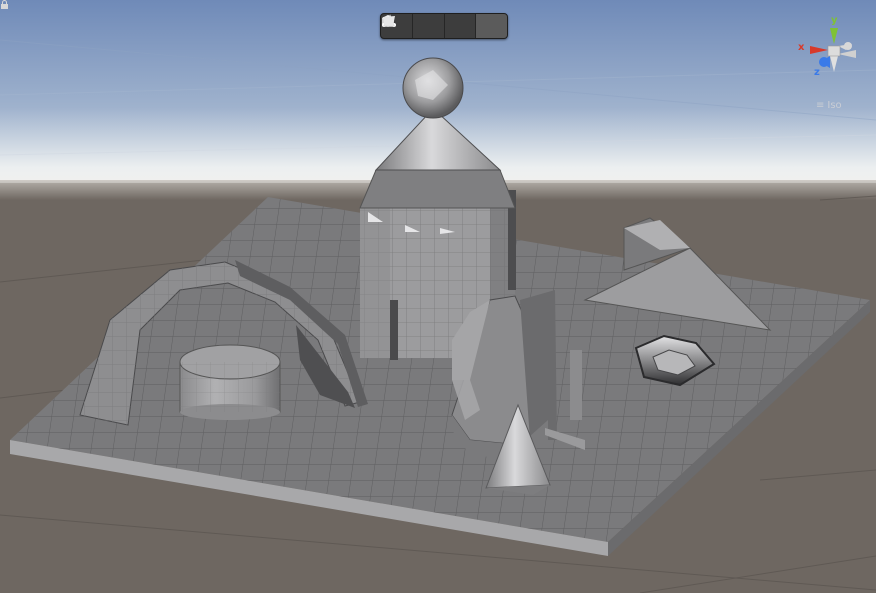 The width and height of the screenshot is (876, 593). Describe the element at coordinates (833, 60) in the screenshot. I see `orientation-gizmo: y x z` at that location.